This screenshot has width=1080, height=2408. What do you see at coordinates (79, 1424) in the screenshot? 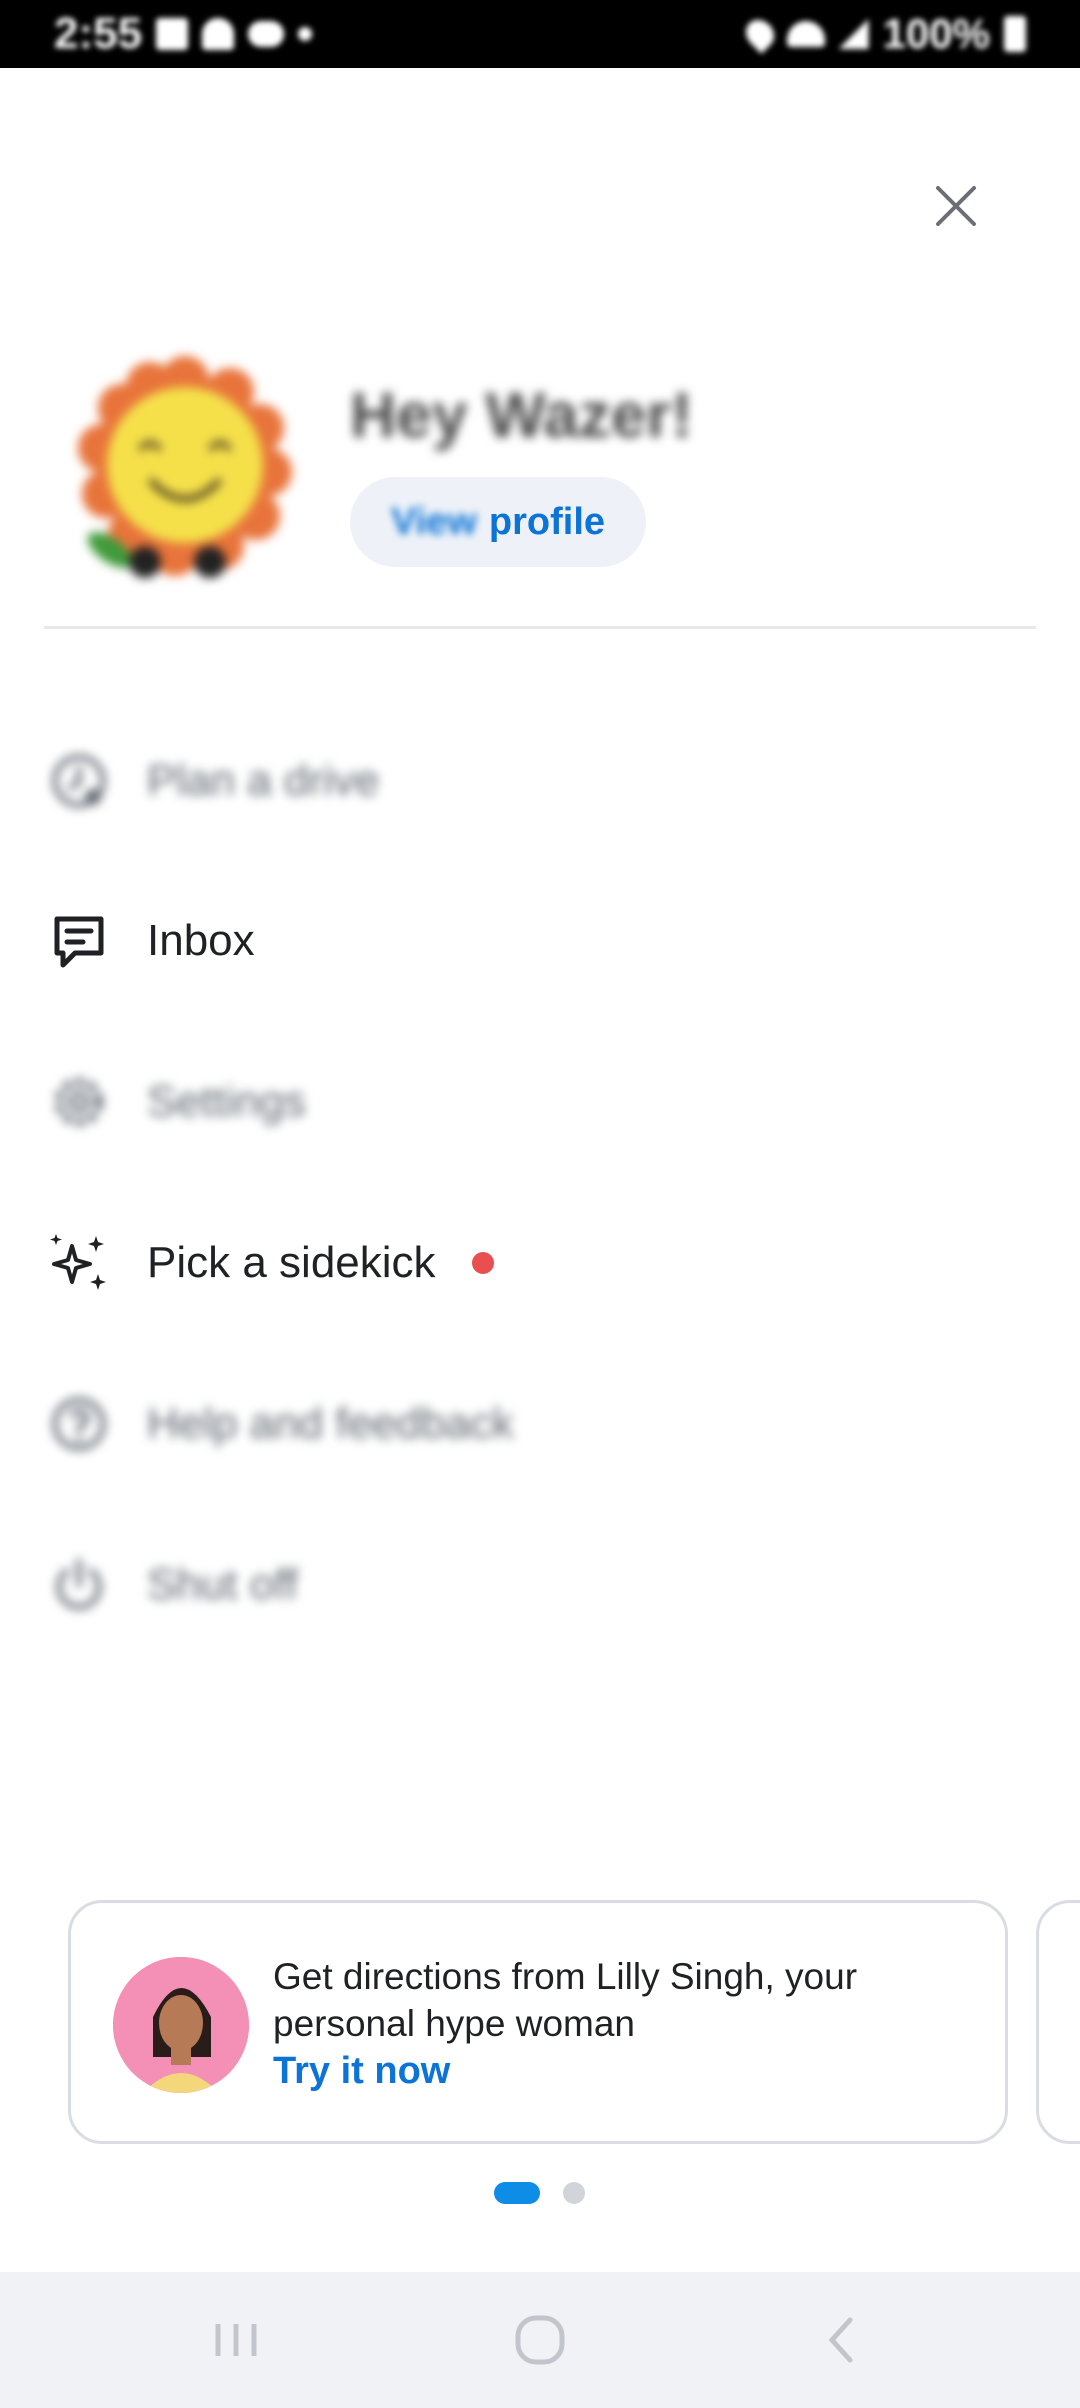
I see `question-icon` at bounding box center [79, 1424].